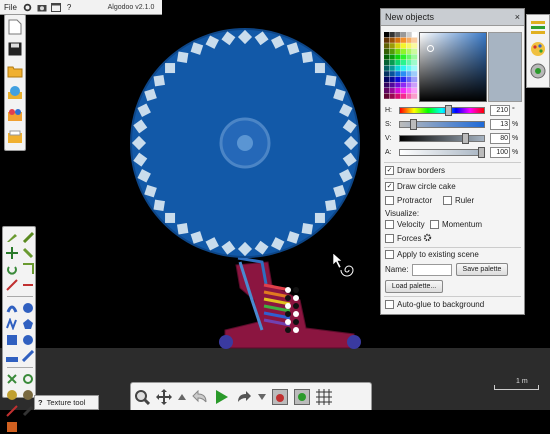  Describe the element at coordinates (410, 17) in the screenshot. I see `panel-title: New objects` at that location.